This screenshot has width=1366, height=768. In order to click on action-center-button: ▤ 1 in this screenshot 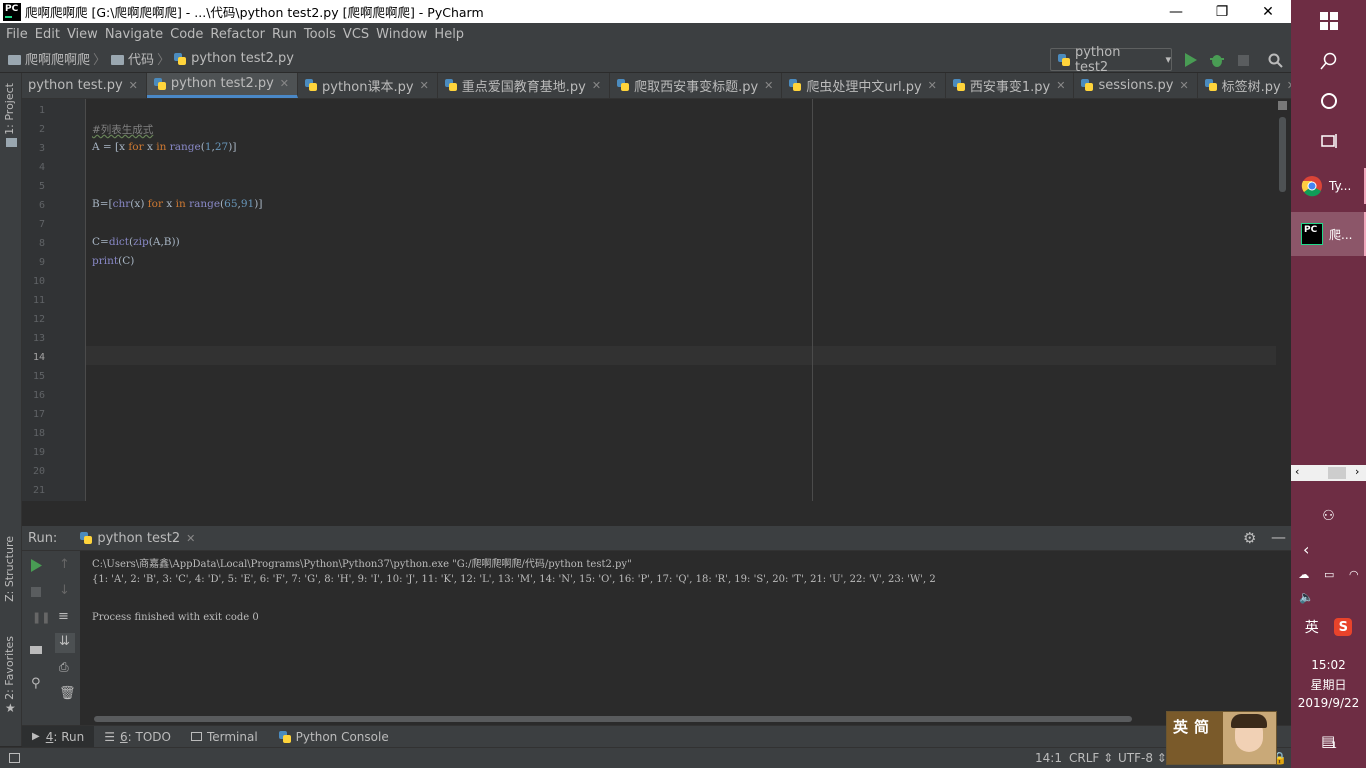, I will do `click(1328, 741)`.